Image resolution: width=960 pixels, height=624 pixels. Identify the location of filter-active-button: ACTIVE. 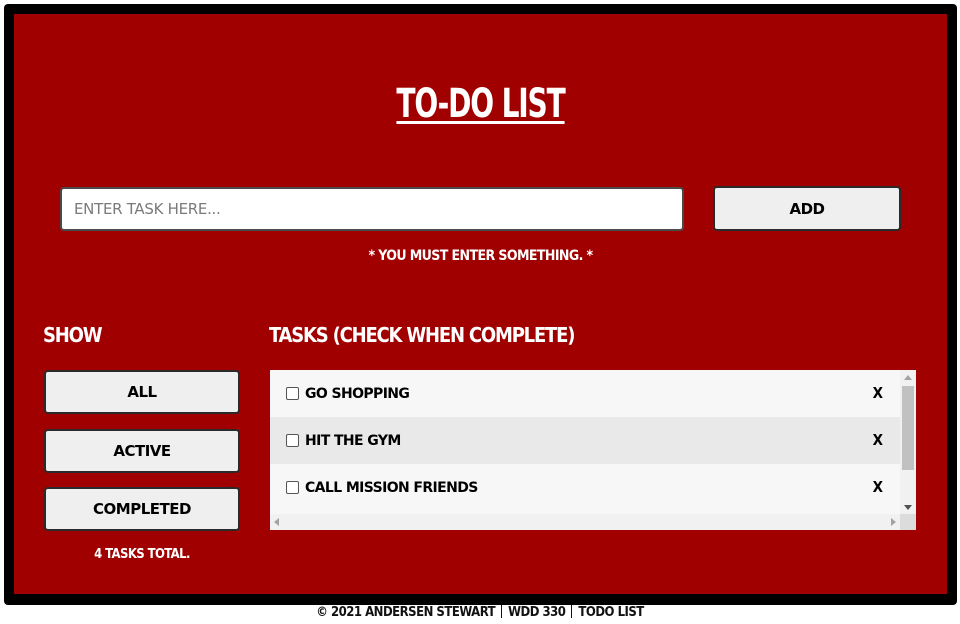
(142, 451).